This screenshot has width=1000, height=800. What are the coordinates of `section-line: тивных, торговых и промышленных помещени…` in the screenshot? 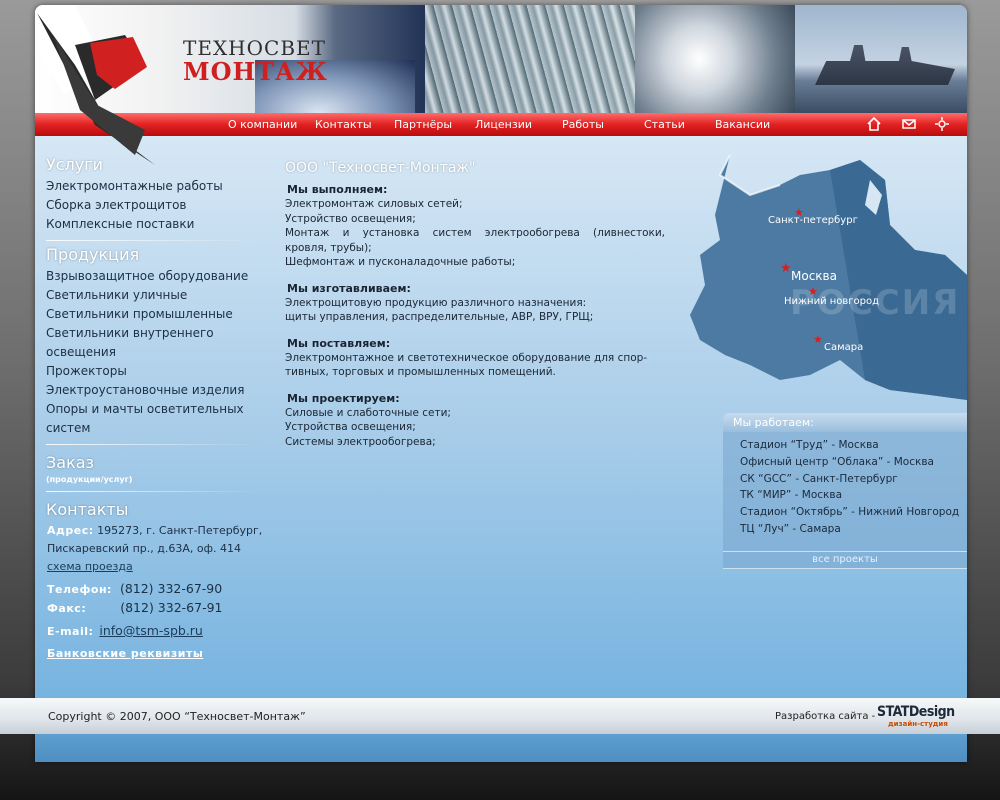 It's located at (420, 372).